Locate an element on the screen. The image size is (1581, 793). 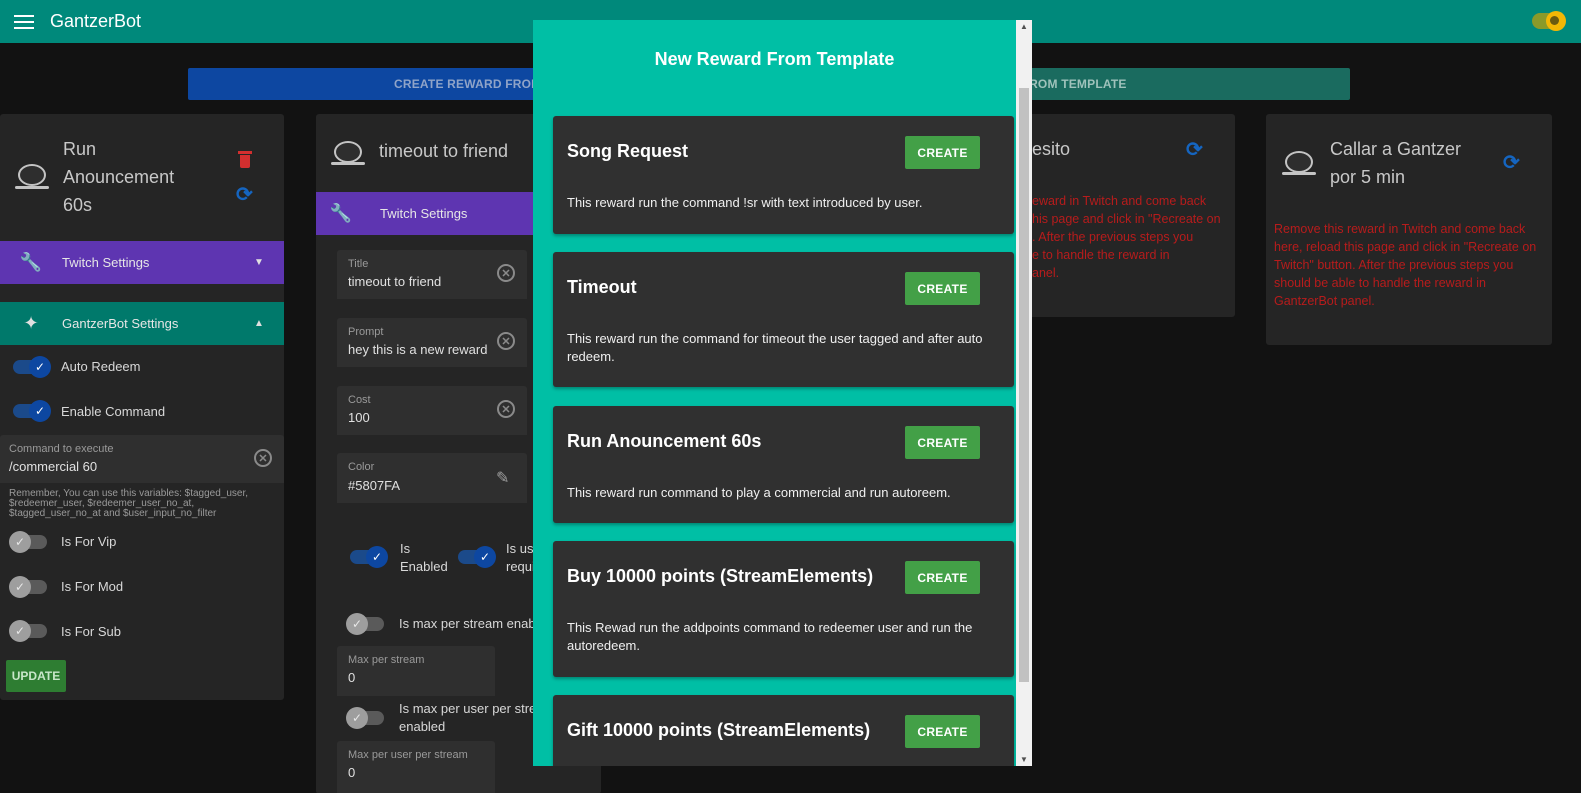
reward-title: Run Anouncement 60s is located at coordinates (119, 177).